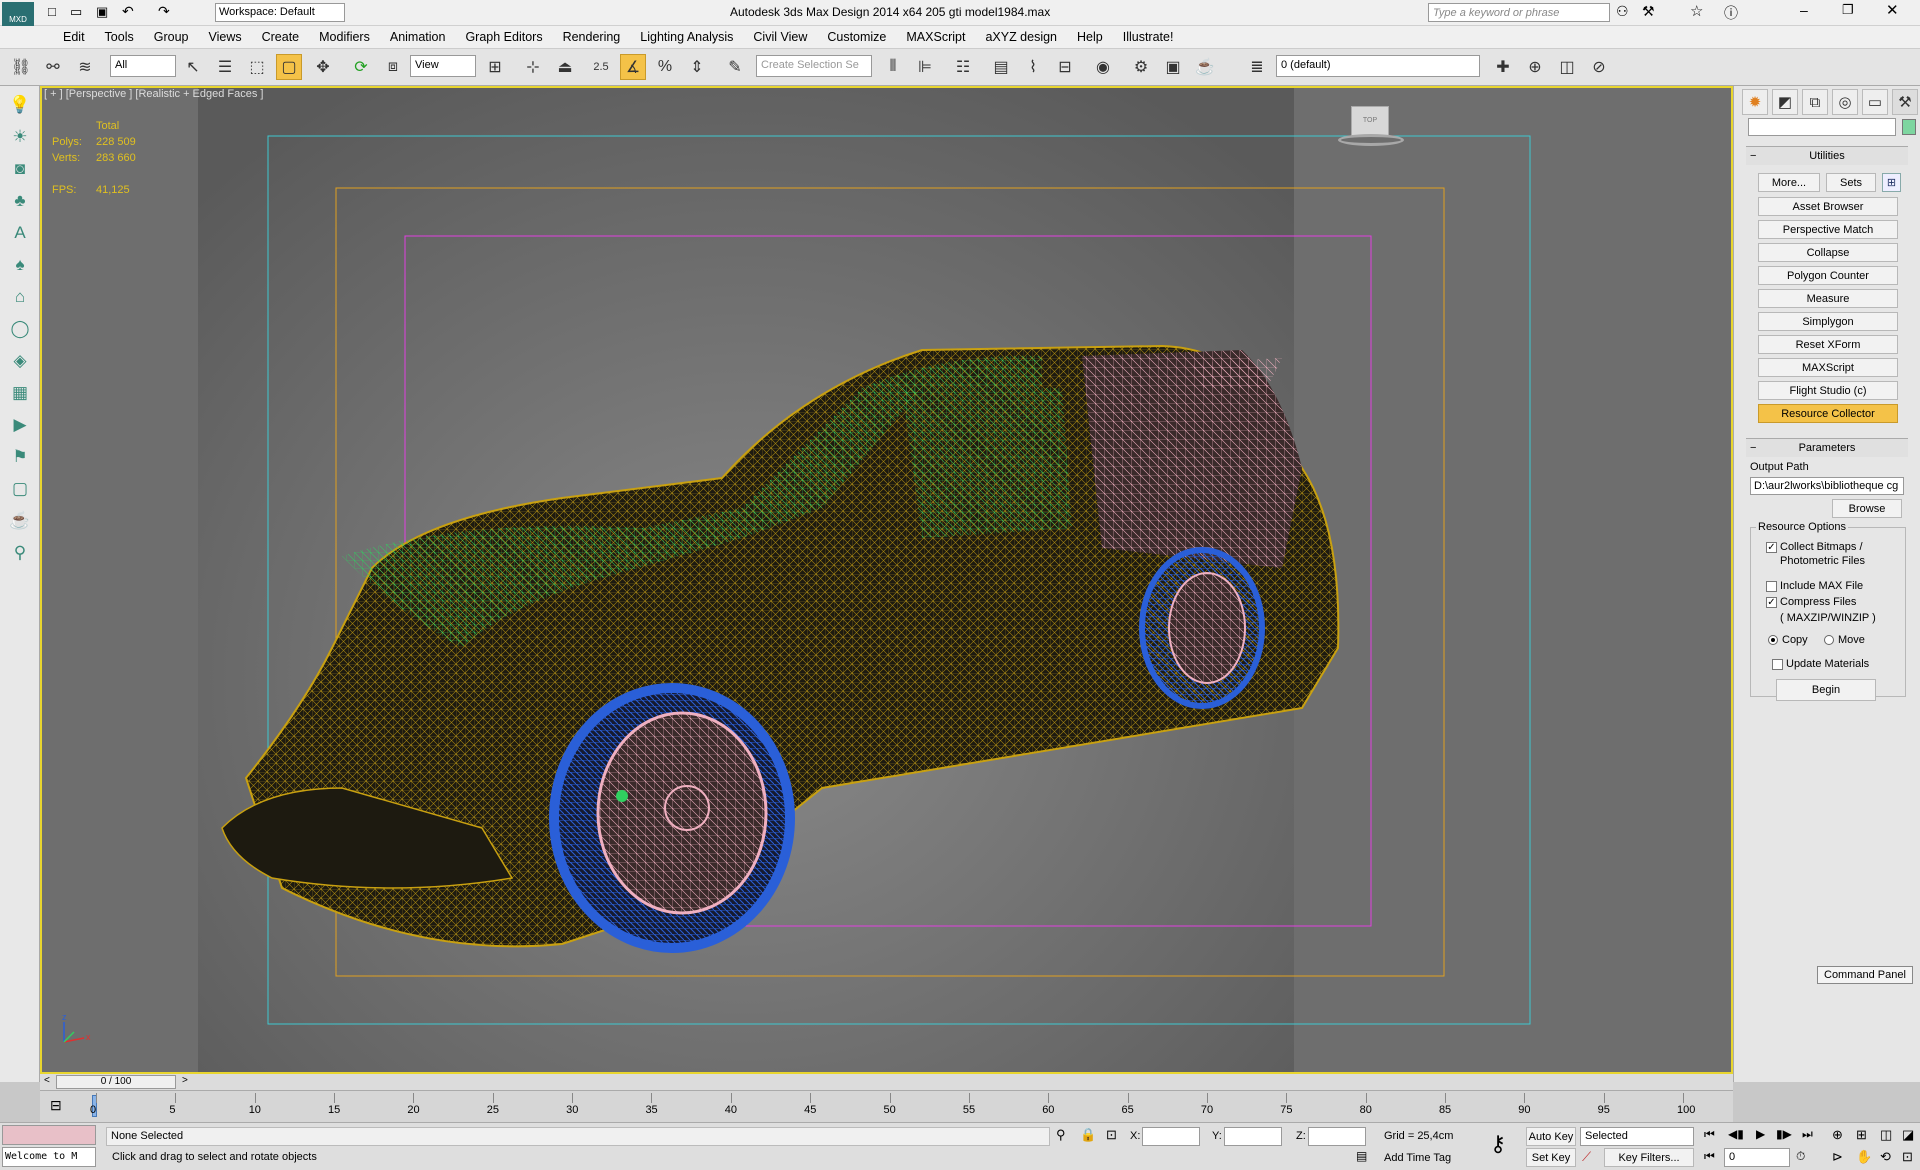  Describe the element at coordinates (1828, 321) in the screenshot. I see `utility-button-simplygon: Simplygon` at that location.